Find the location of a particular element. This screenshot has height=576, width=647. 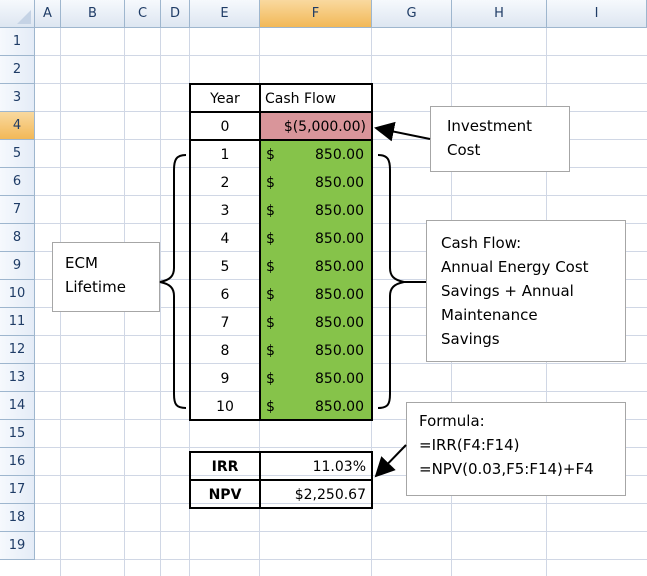

year-cell: 4 is located at coordinates (225, 239).